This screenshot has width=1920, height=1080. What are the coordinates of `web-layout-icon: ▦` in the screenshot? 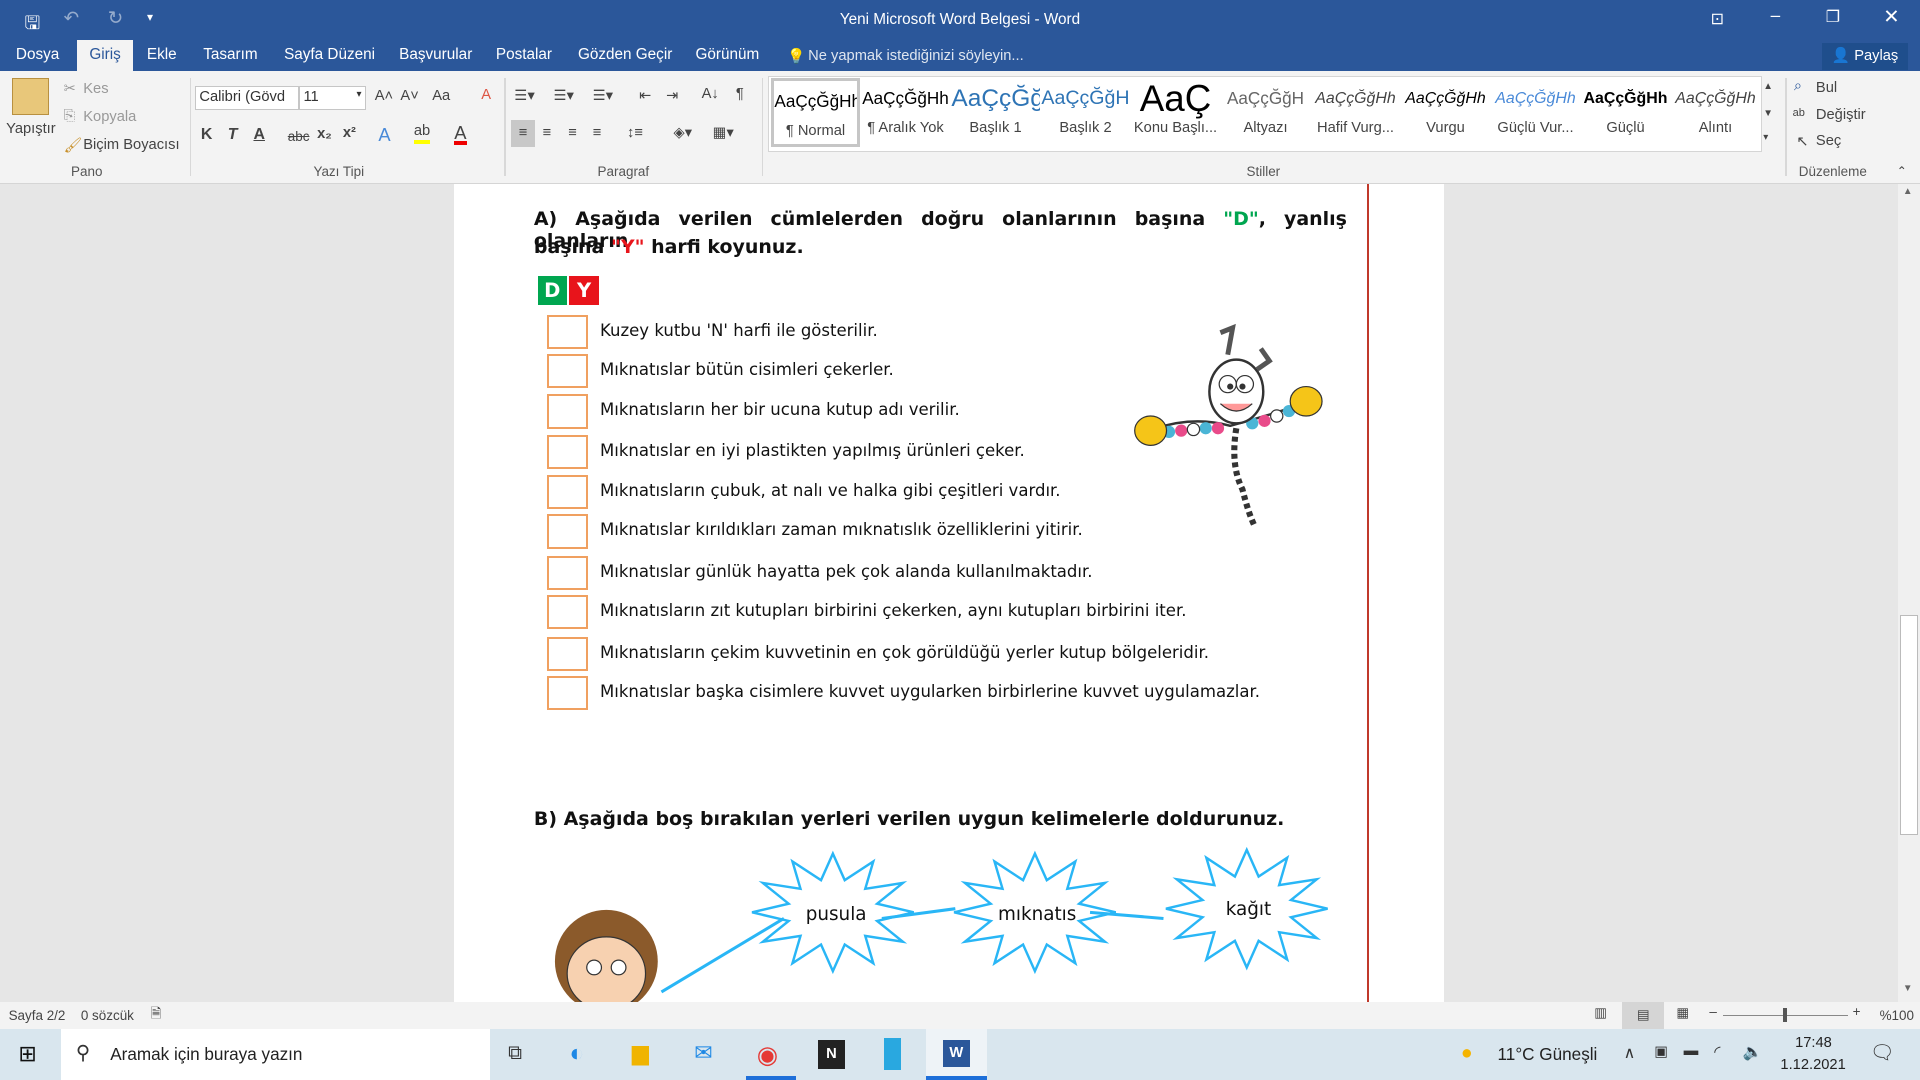 It's located at (1682, 1013).